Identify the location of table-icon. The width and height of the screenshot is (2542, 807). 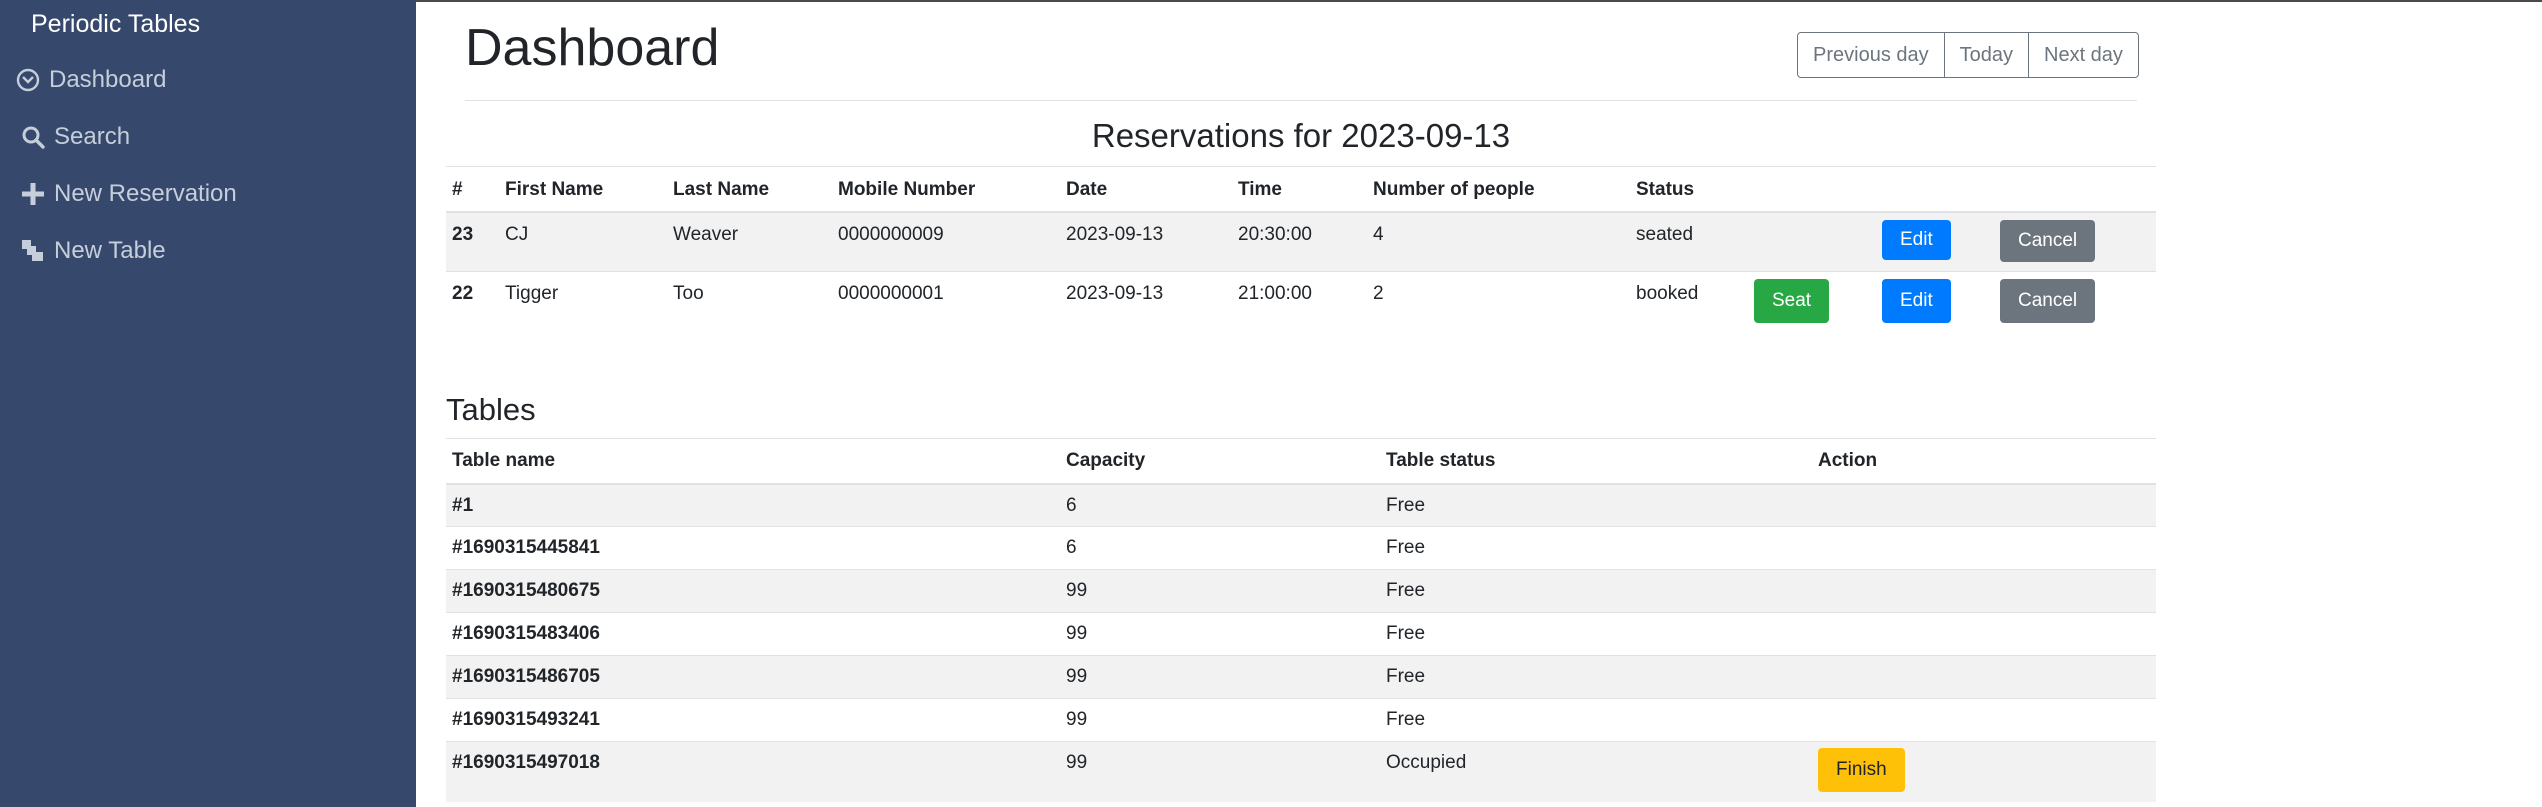
(33, 251).